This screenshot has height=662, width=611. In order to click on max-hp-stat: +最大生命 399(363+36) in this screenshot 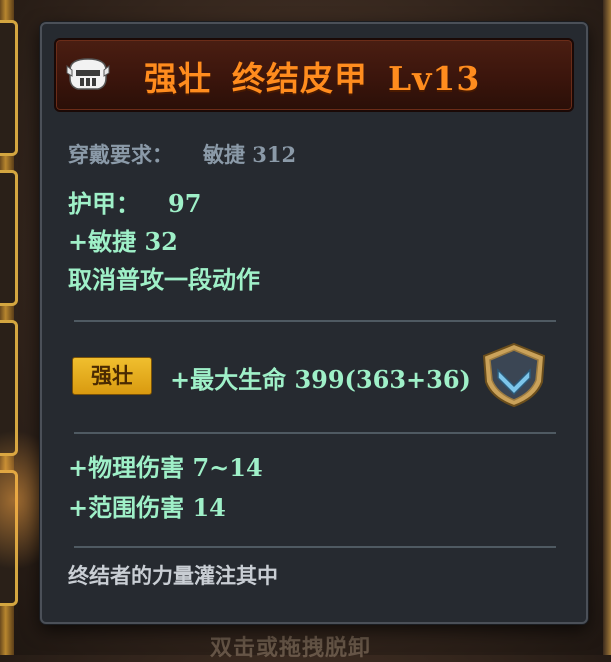, I will do `click(320, 379)`.